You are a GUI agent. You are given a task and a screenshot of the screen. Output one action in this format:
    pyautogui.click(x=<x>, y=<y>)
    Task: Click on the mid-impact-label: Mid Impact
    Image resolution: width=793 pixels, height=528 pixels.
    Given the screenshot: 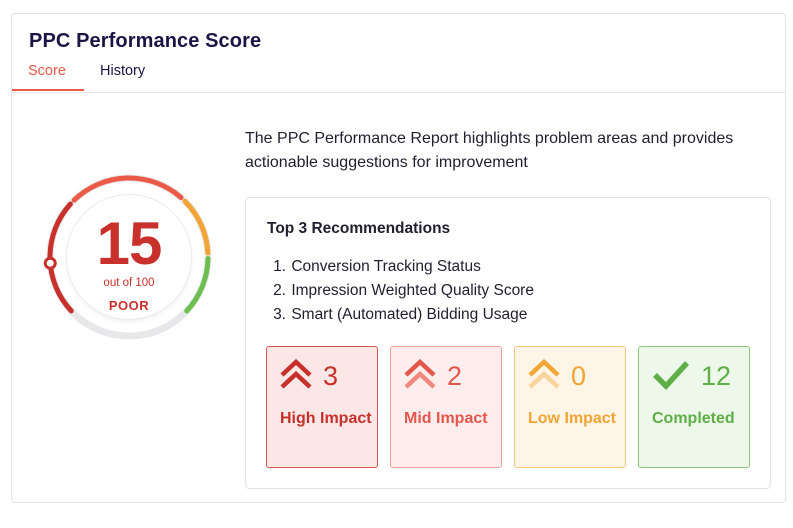 What is the action you would take?
    pyautogui.click(x=446, y=418)
    